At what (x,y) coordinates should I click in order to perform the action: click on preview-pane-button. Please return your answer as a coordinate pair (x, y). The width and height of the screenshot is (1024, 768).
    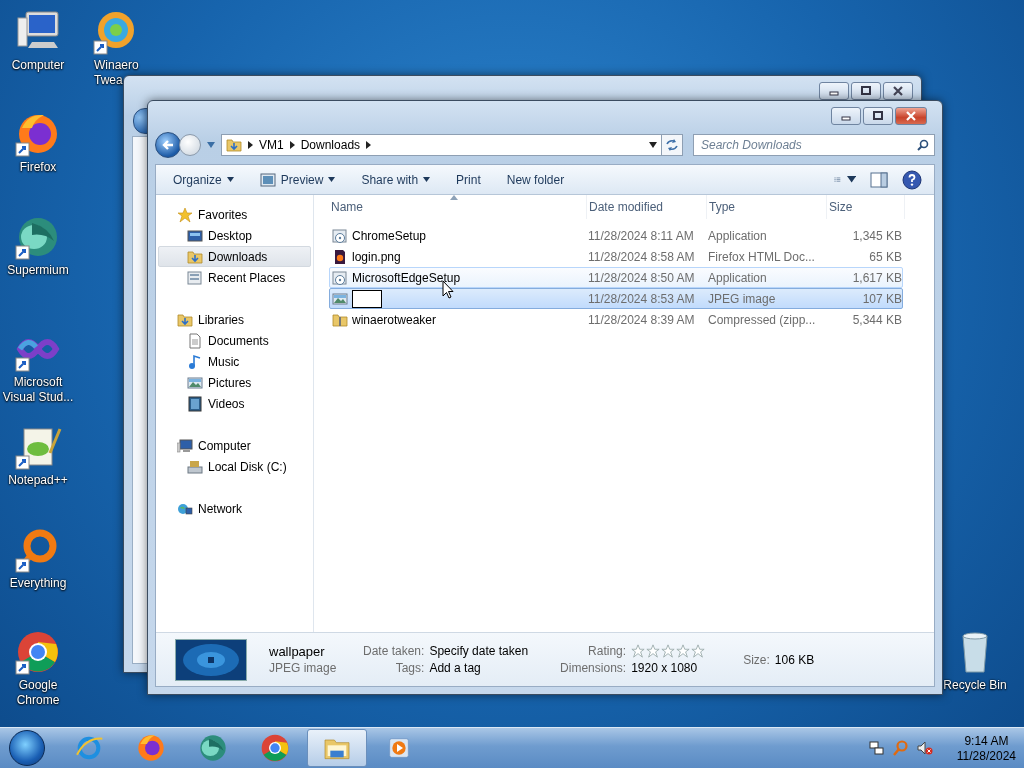
    Looking at the image, I should click on (879, 179).